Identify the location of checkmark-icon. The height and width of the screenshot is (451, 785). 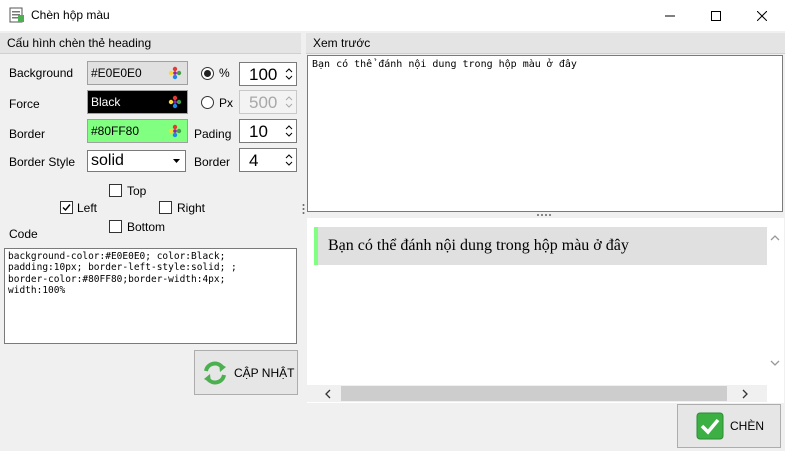
(66, 208).